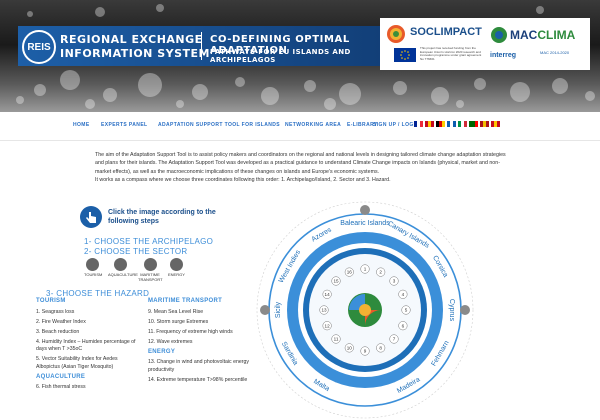 This screenshot has width=600, height=420. I want to click on maritime-transport-icon, so click(150, 264).